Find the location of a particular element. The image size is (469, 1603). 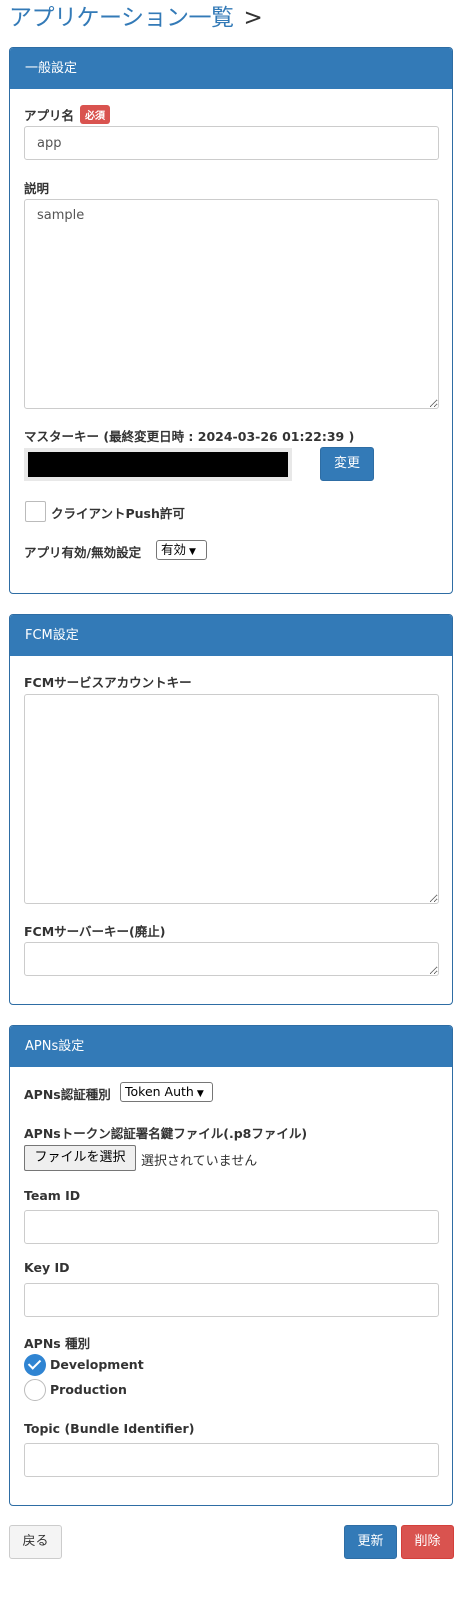

required-badge: 必須 is located at coordinates (95, 114).